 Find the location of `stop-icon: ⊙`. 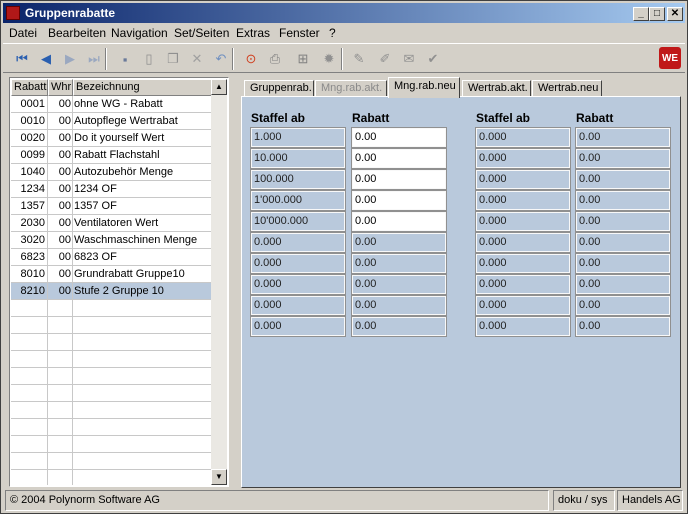

stop-icon: ⊙ is located at coordinates (251, 59).